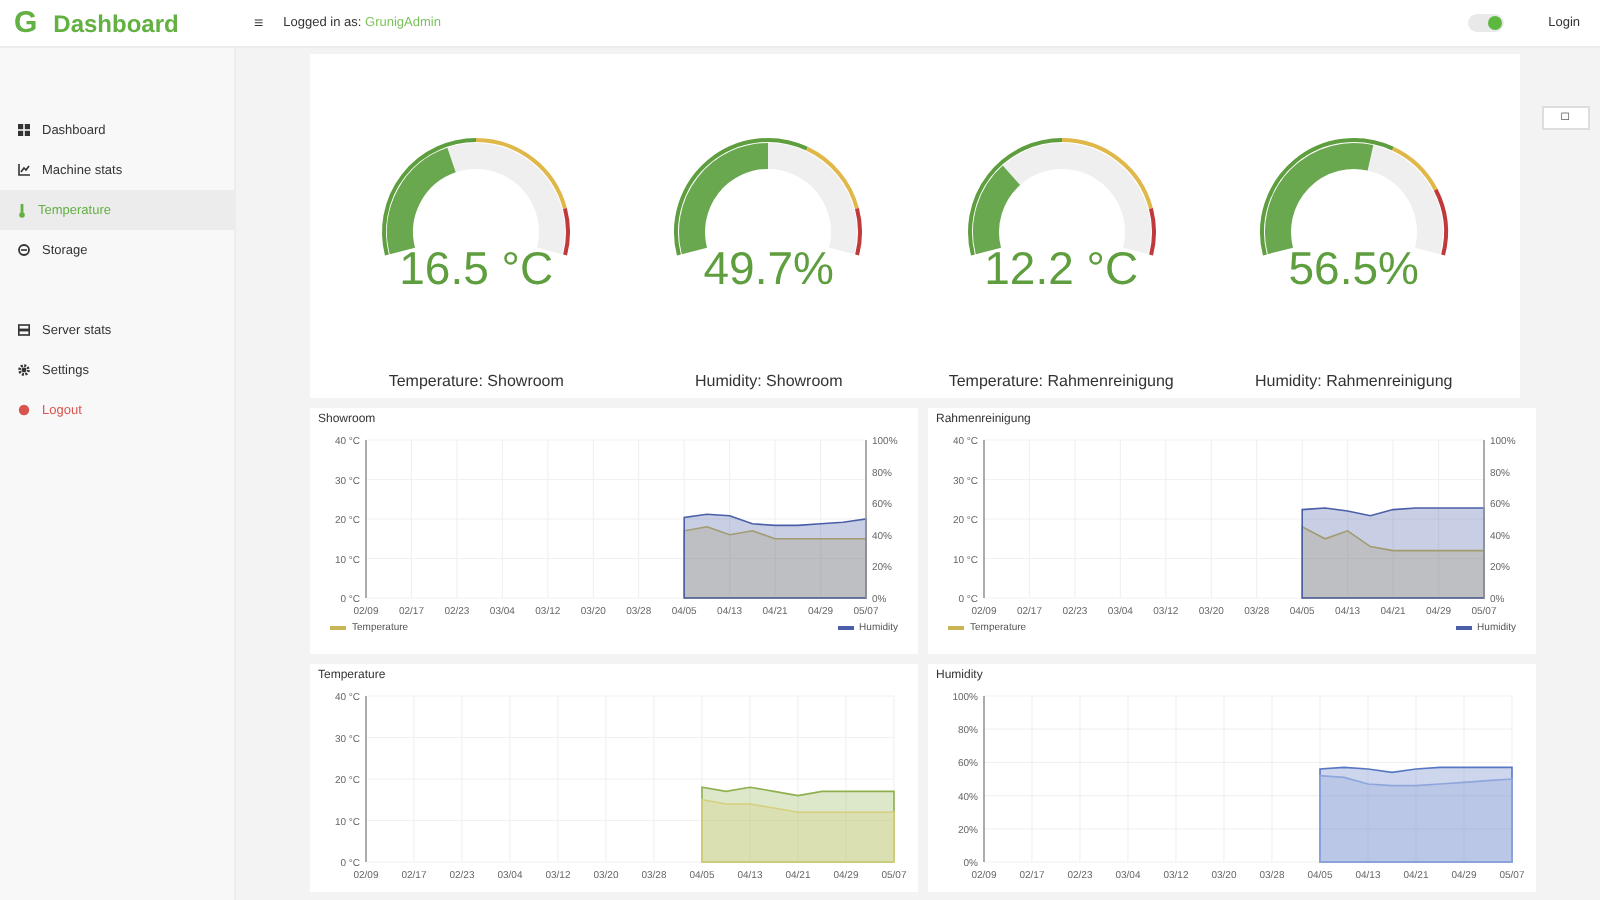  Describe the element at coordinates (1354, 381) in the screenshot. I see `gauge-label: Humidity: Rahmenreinigung` at that location.